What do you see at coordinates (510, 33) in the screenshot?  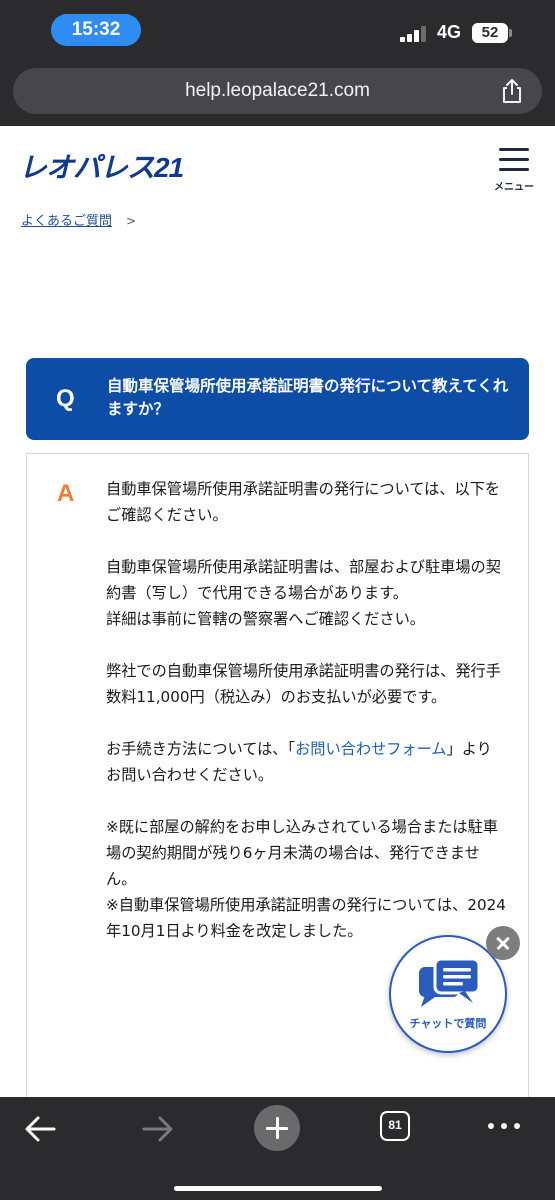 I see `battery-tip` at bounding box center [510, 33].